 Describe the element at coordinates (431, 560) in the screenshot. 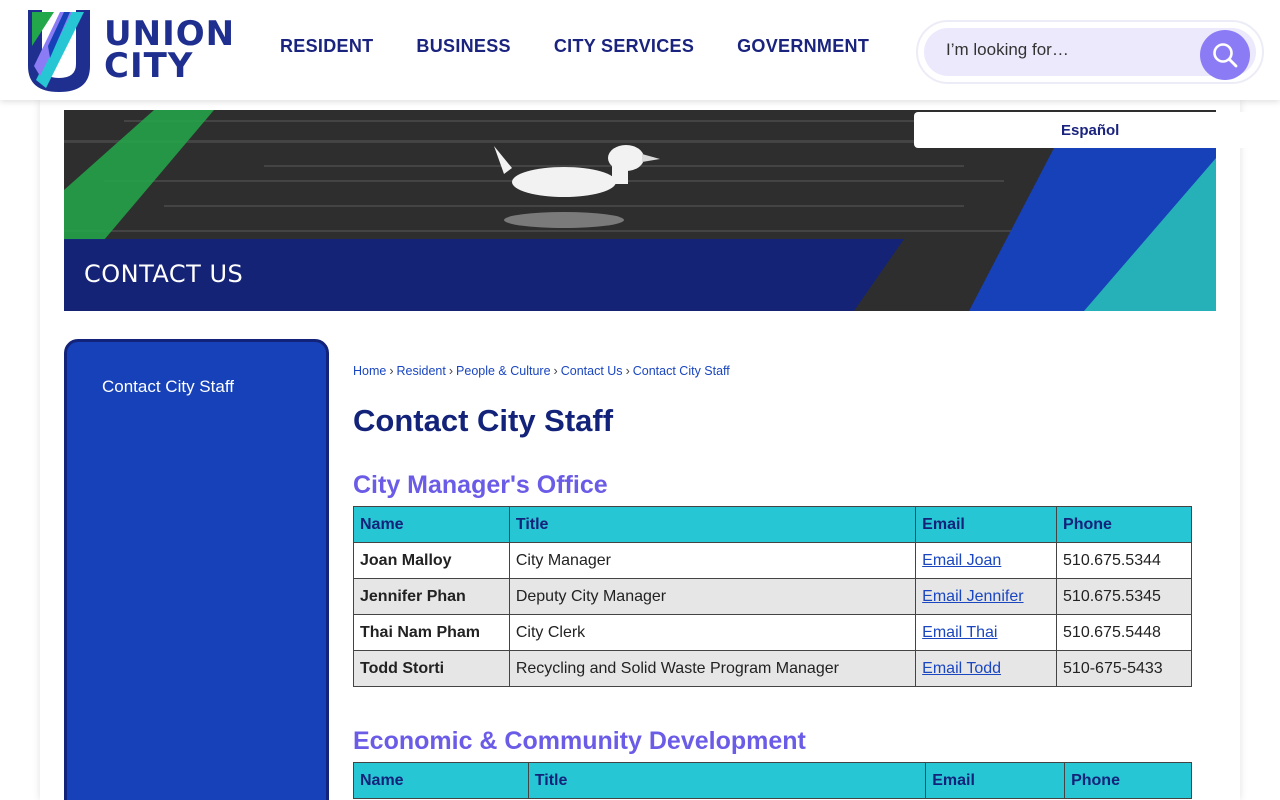

I see `staff-name: Joan Malloy` at that location.